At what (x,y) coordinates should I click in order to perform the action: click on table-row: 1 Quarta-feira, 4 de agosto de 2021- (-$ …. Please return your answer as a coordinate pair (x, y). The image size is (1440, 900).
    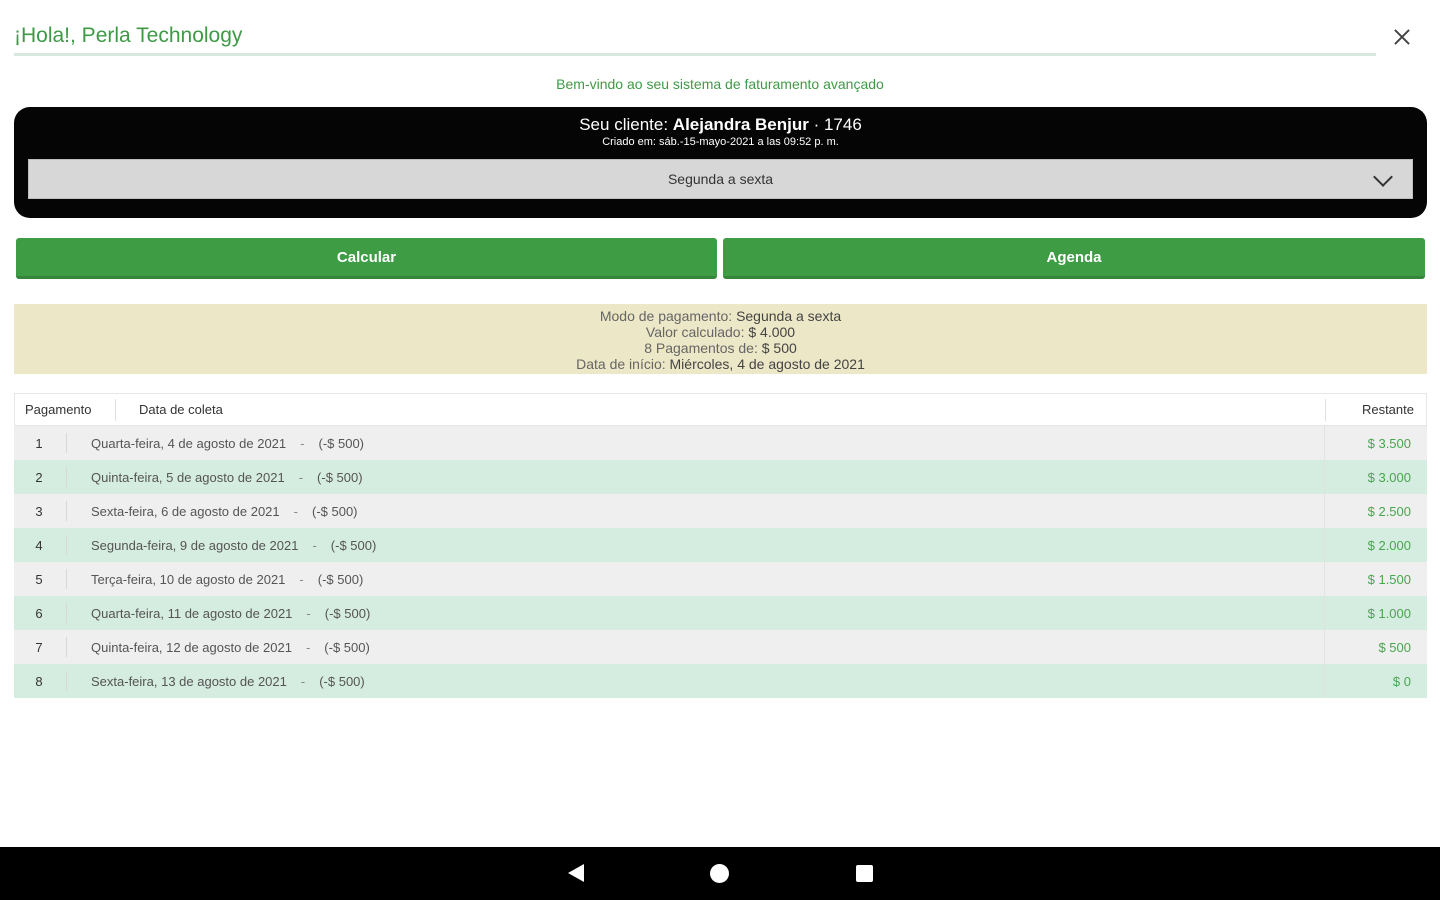
    Looking at the image, I should click on (720, 443).